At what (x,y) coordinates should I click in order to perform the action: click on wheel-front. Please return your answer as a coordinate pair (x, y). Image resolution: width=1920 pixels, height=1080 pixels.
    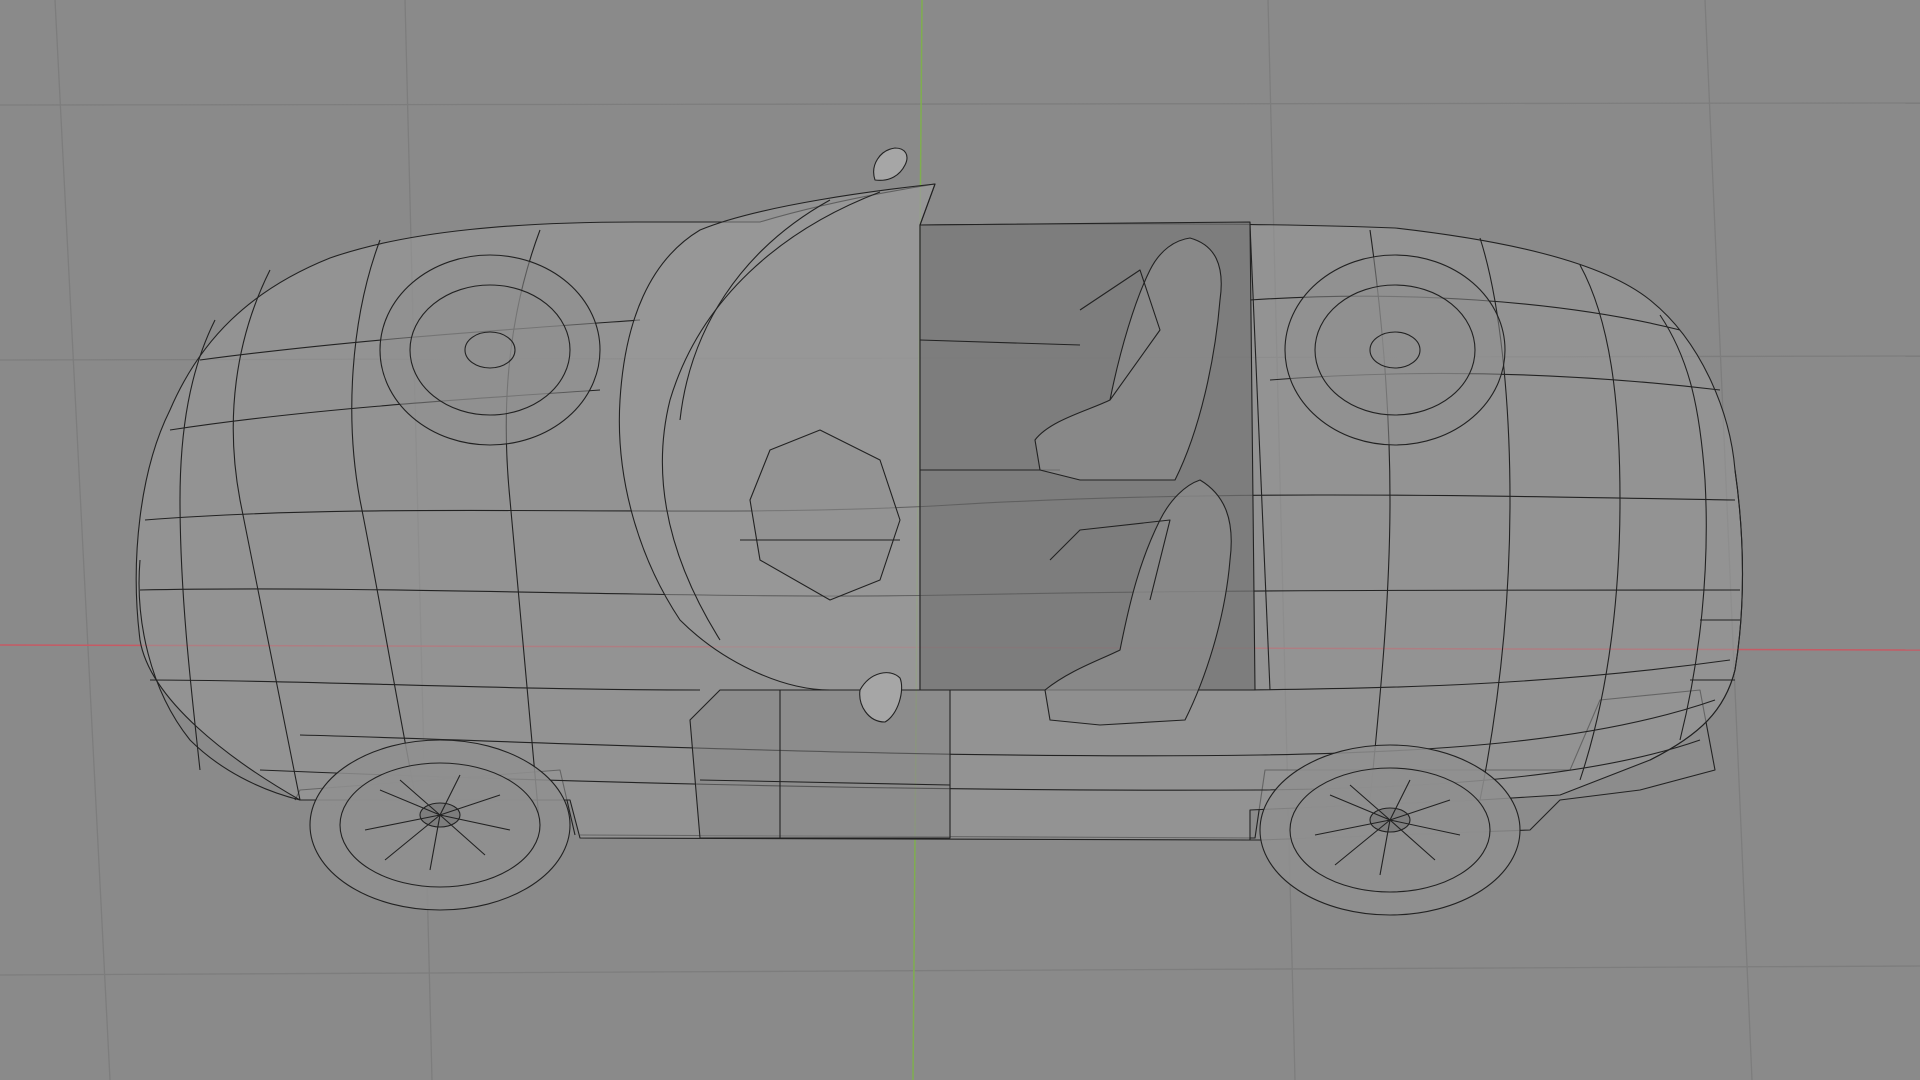
    Looking at the image, I should click on (440, 825).